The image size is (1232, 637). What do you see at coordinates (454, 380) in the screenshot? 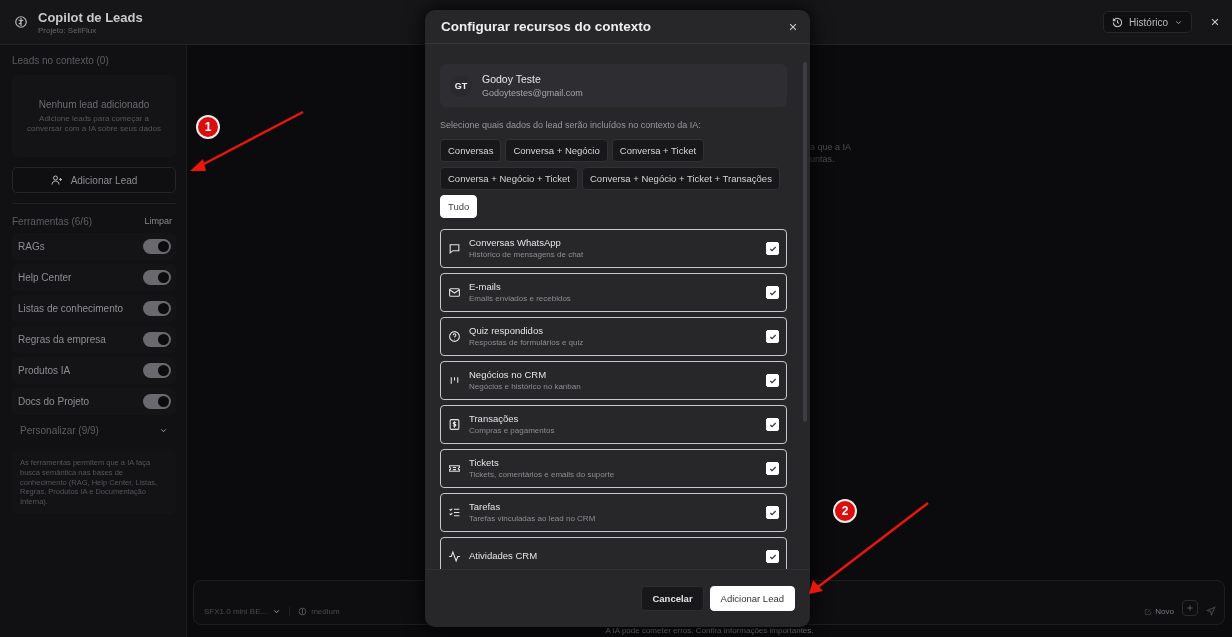
I see `kanban-icon` at bounding box center [454, 380].